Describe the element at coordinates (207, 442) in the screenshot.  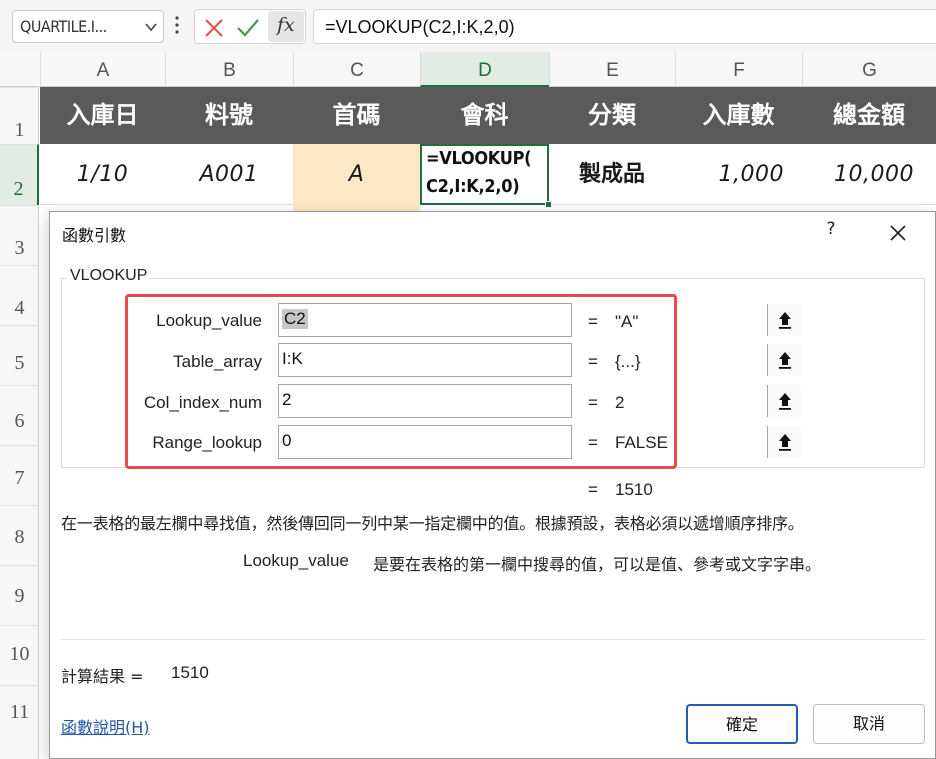
I see `arg-label-range-lookup: Range_lookup` at that location.